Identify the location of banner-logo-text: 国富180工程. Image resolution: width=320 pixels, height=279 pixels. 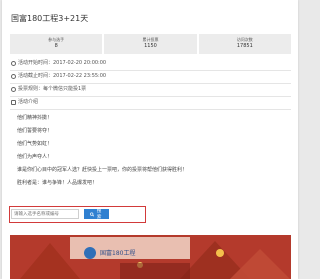
(117, 253).